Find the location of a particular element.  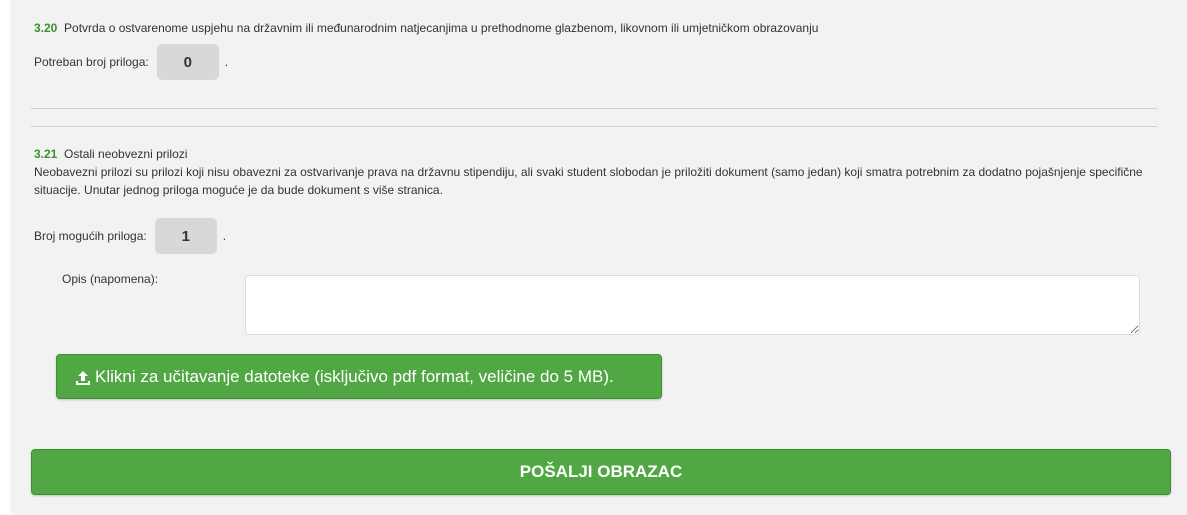

possible-attachments-count: 1 is located at coordinates (185, 236).